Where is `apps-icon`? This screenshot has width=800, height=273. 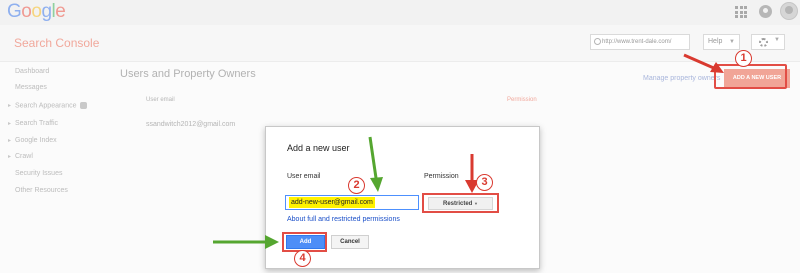
apps-icon is located at coordinates (741, 12).